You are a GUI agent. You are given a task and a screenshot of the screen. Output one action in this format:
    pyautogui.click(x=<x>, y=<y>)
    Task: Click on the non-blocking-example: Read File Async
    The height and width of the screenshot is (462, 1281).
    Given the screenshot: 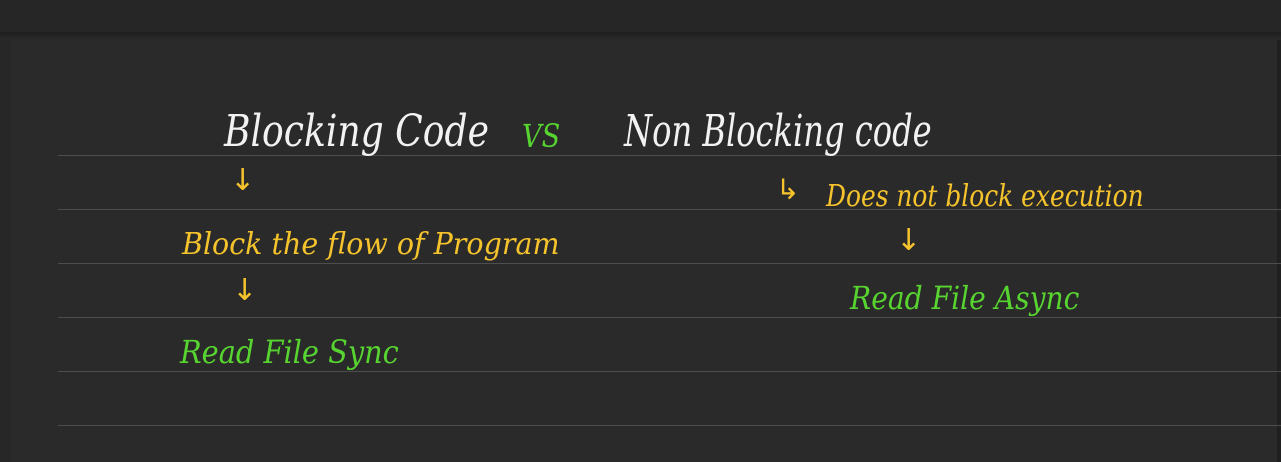 What is the action you would take?
    pyautogui.click(x=965, y=298)
    